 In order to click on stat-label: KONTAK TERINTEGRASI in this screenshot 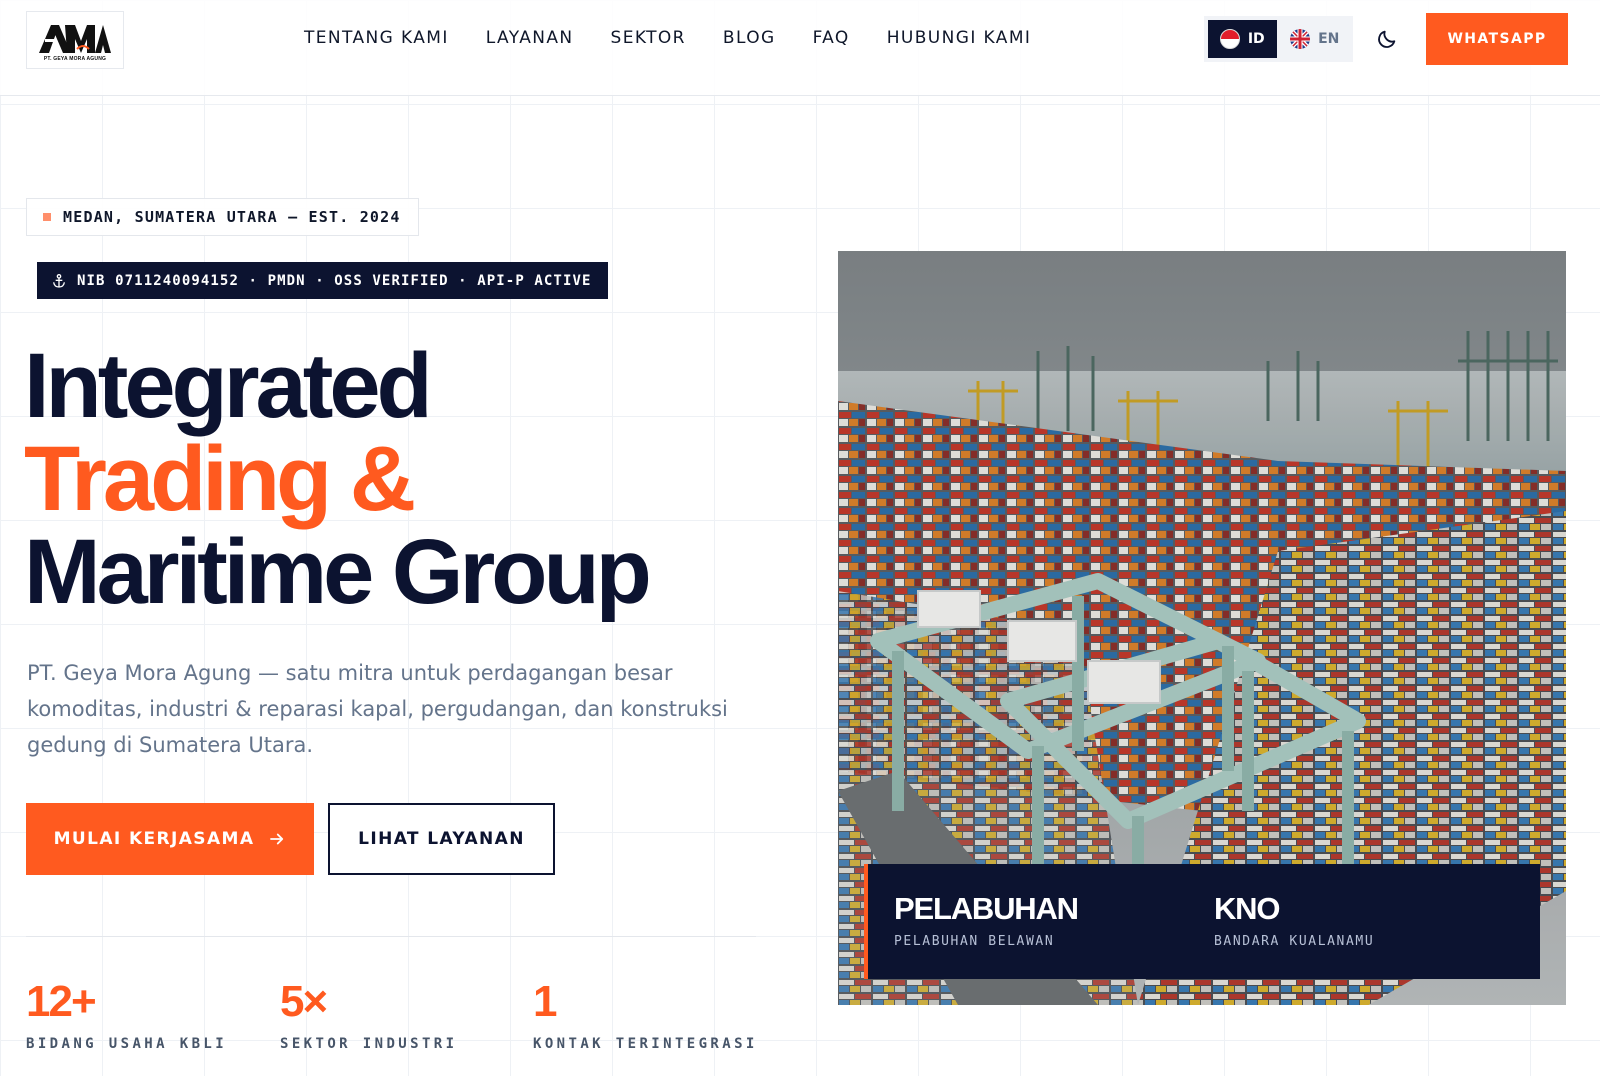, I will do `click(645, 1044)`.